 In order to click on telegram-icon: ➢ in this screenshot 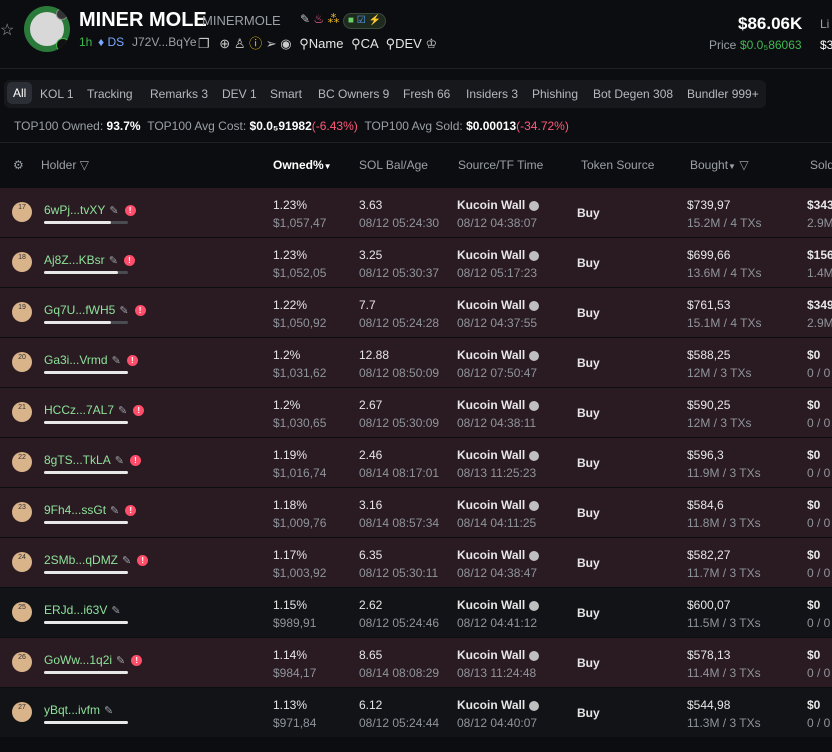, I will do `click(271, 43)`.